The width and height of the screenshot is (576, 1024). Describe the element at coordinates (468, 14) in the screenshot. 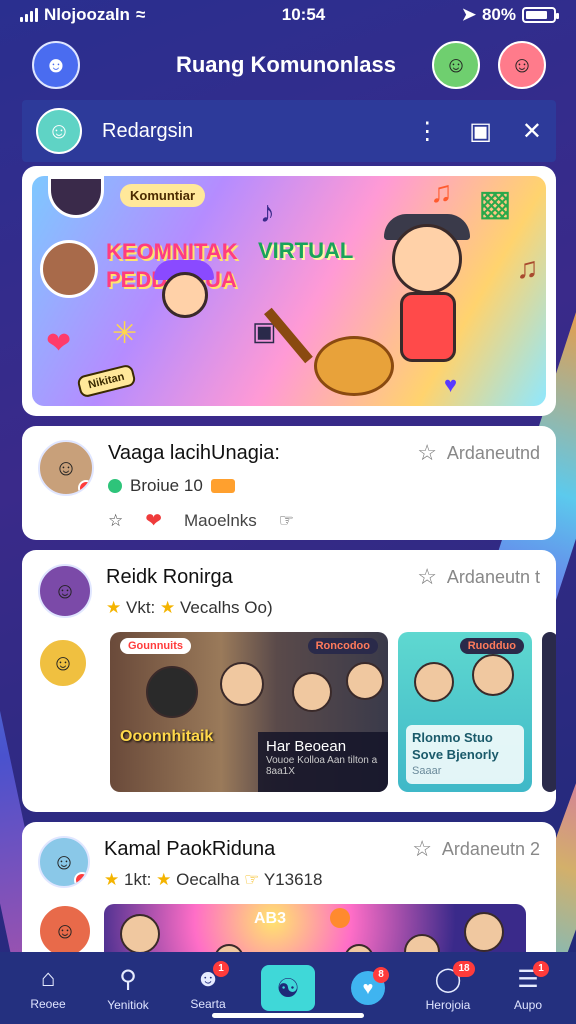

I see `location-icon: ➤` at that location.